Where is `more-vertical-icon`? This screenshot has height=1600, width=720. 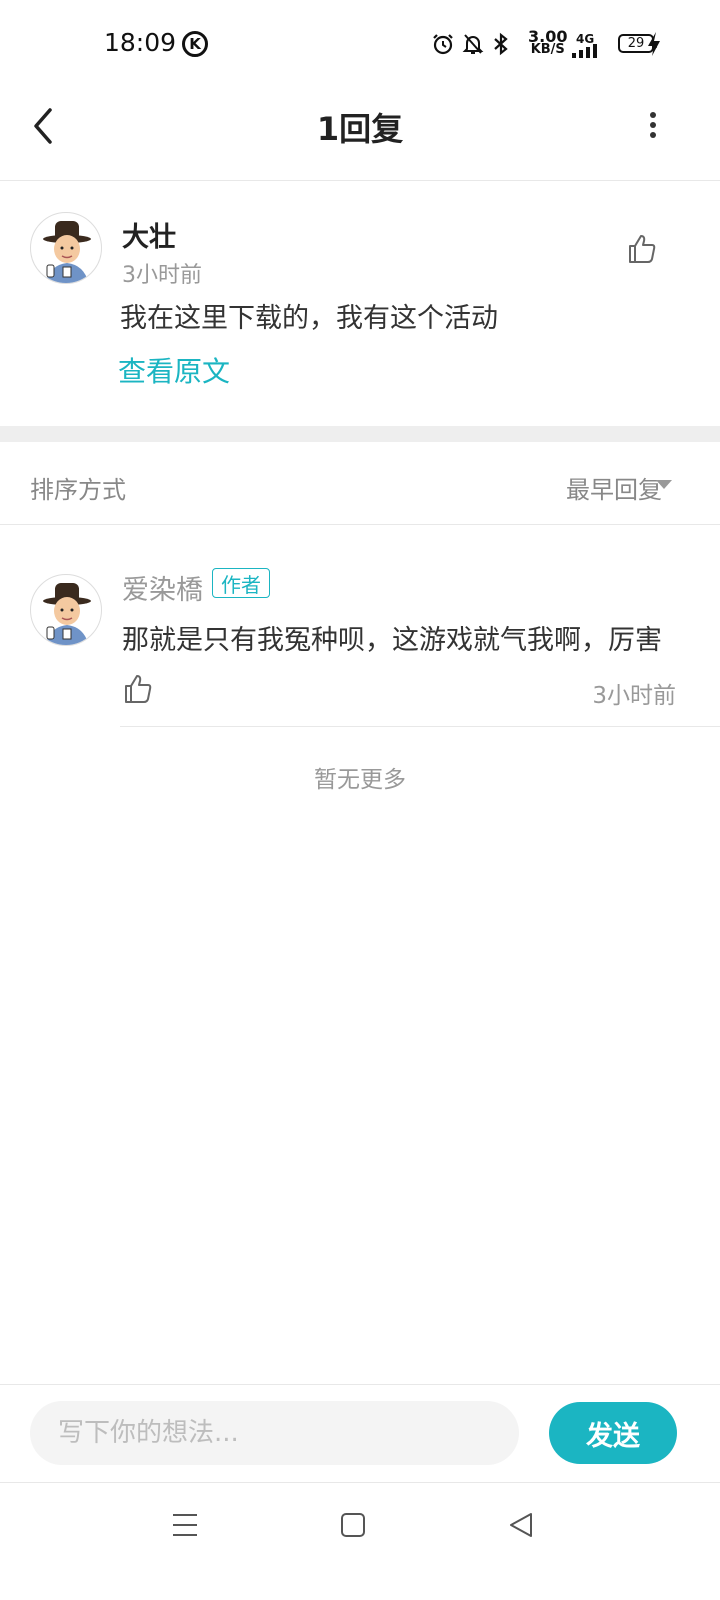 more-vertical-icon is located at coordinates (653, 126).